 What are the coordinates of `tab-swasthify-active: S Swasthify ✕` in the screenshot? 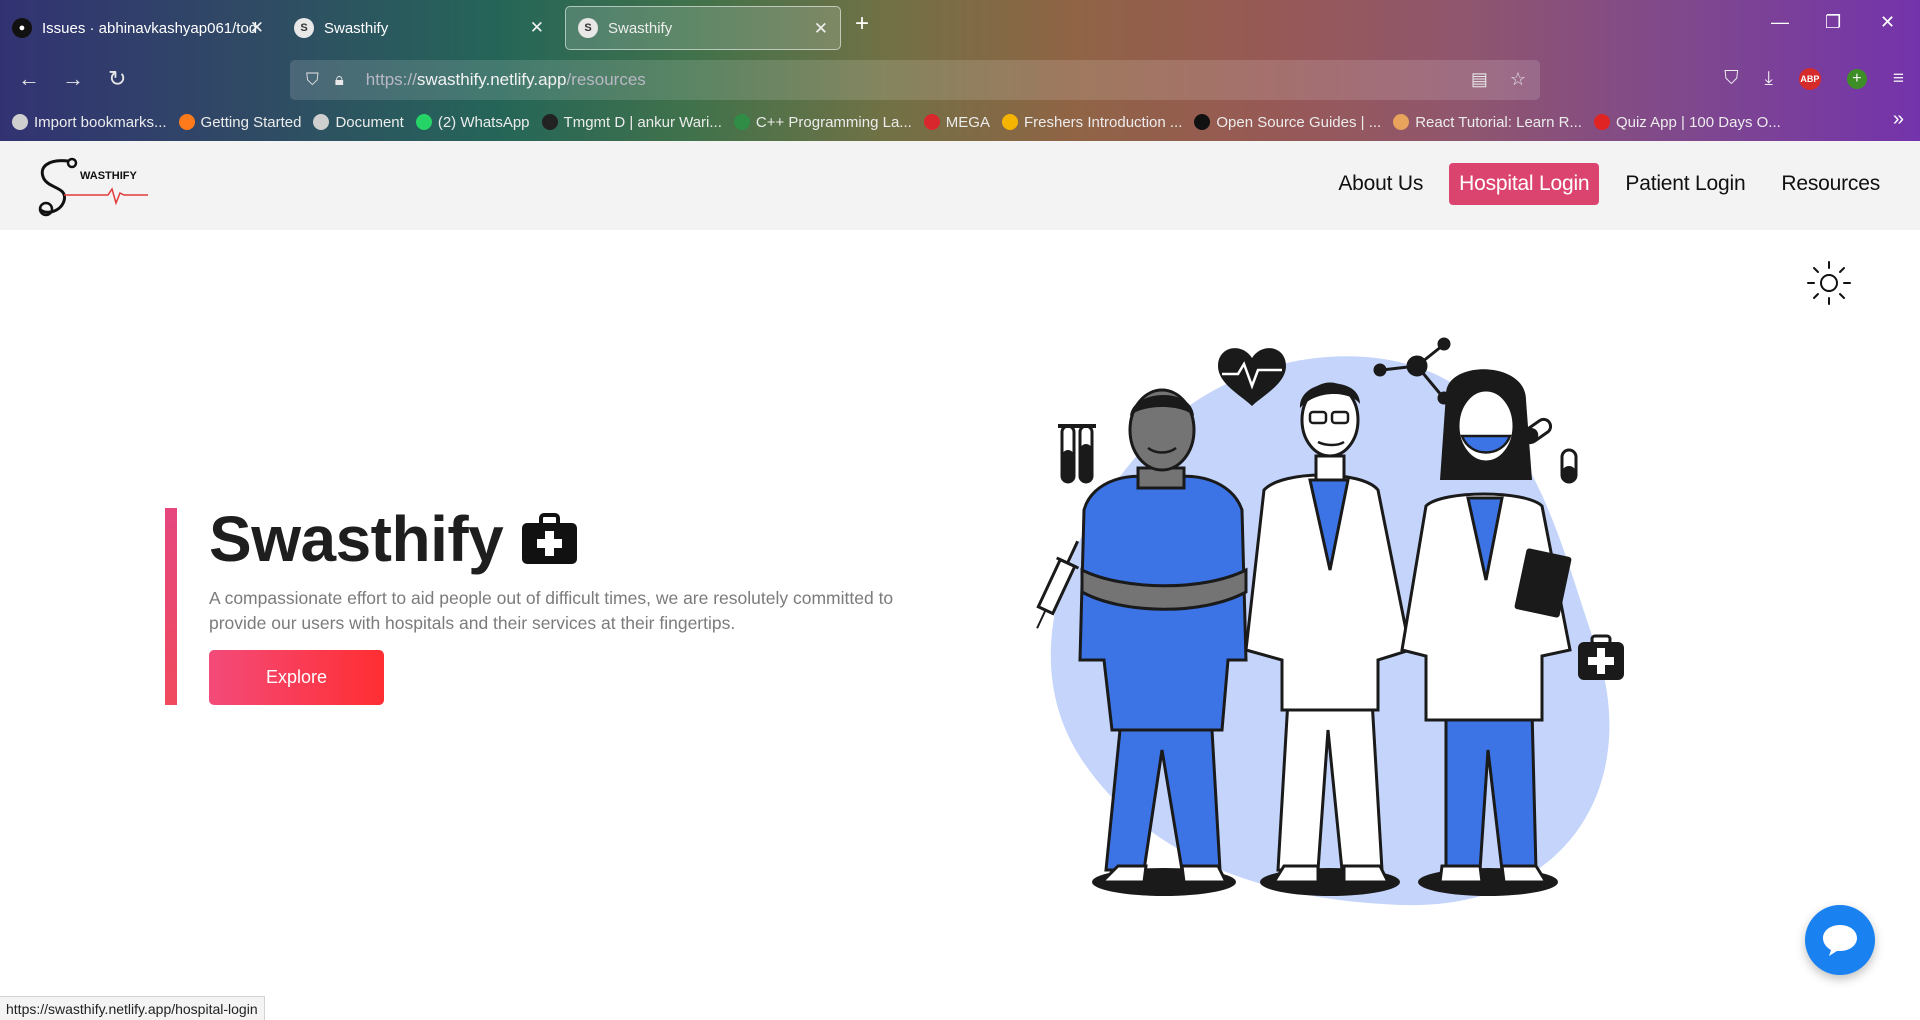 It's located at (703, 28).